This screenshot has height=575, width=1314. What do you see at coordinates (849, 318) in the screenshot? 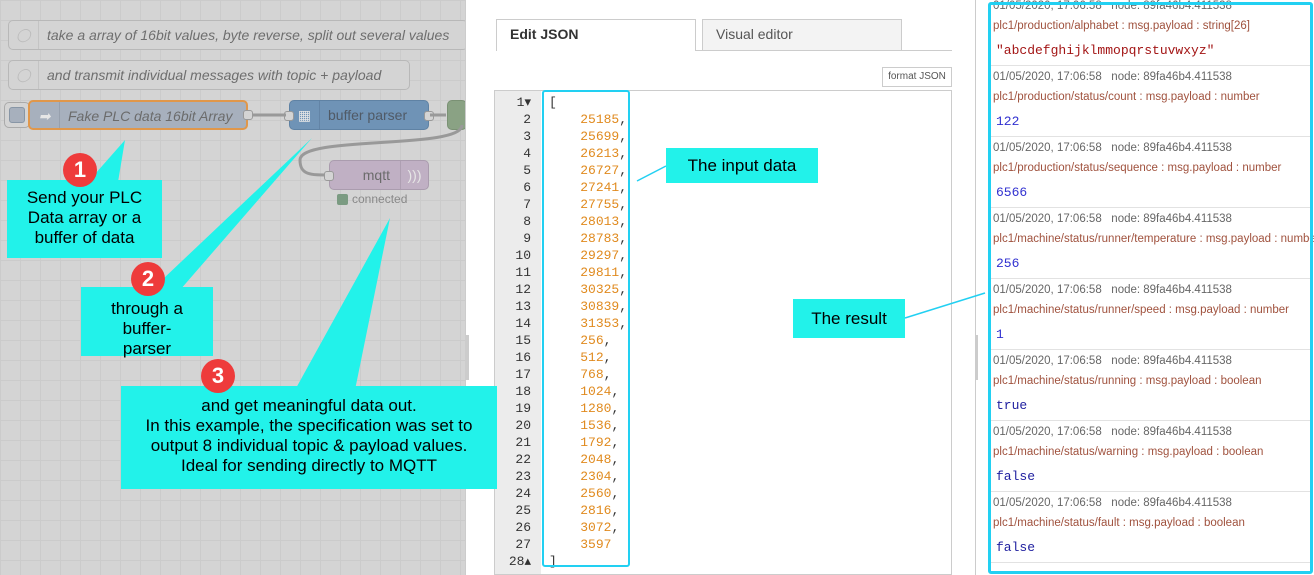
I see `callout-result: The result` at bounding box center [849, 318].